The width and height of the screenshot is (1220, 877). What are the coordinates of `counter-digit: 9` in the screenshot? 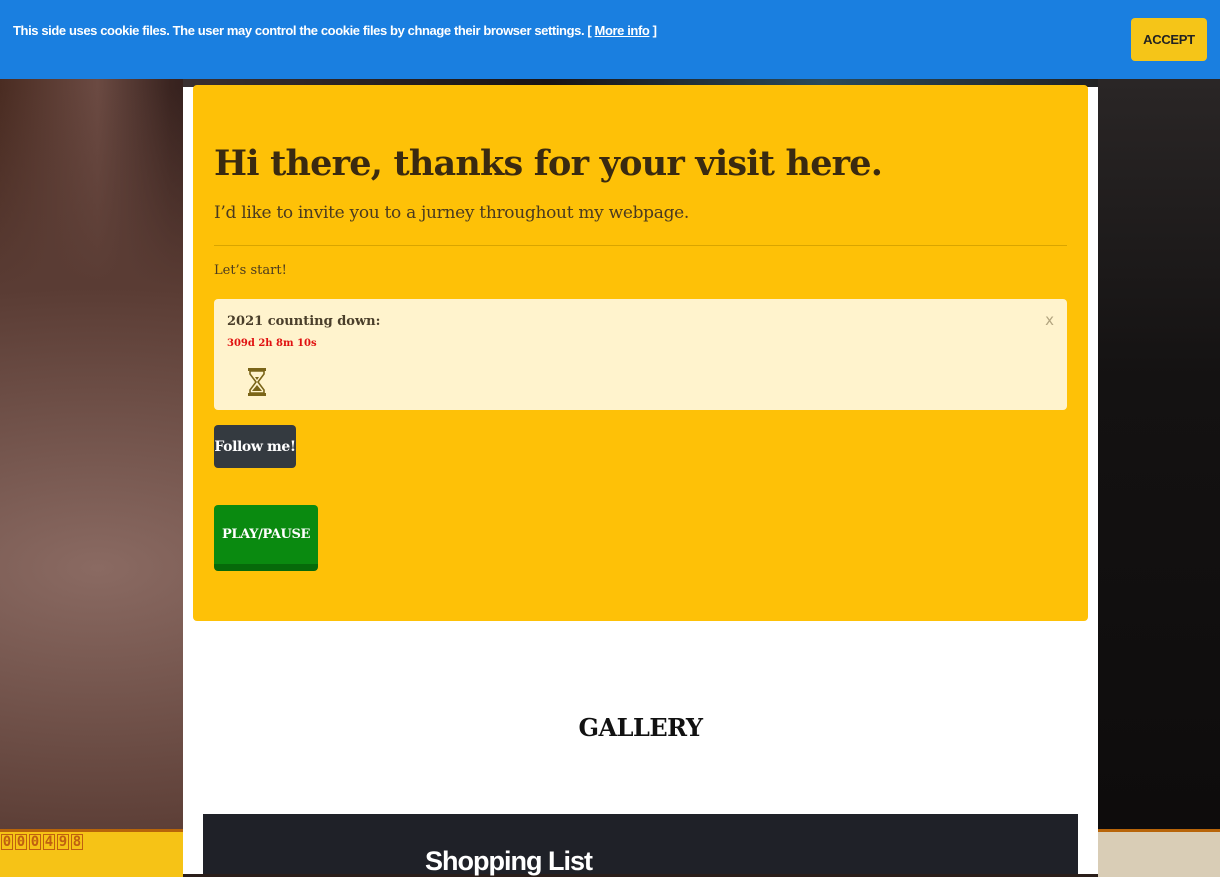 It's located at (63, 842).